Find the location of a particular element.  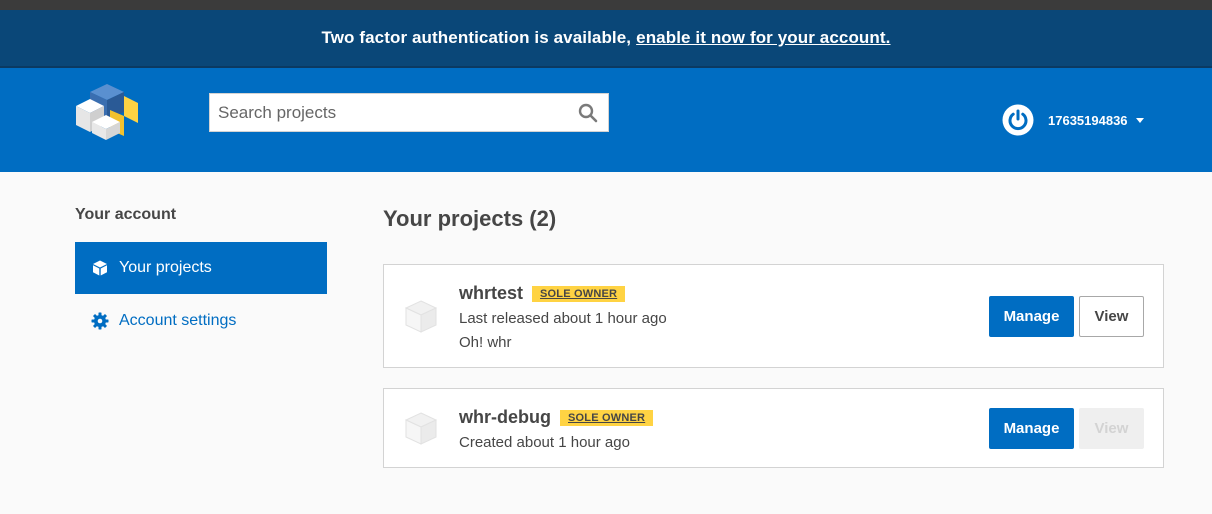

page-title: Your projects (2) is located at coordinates (470, 218).